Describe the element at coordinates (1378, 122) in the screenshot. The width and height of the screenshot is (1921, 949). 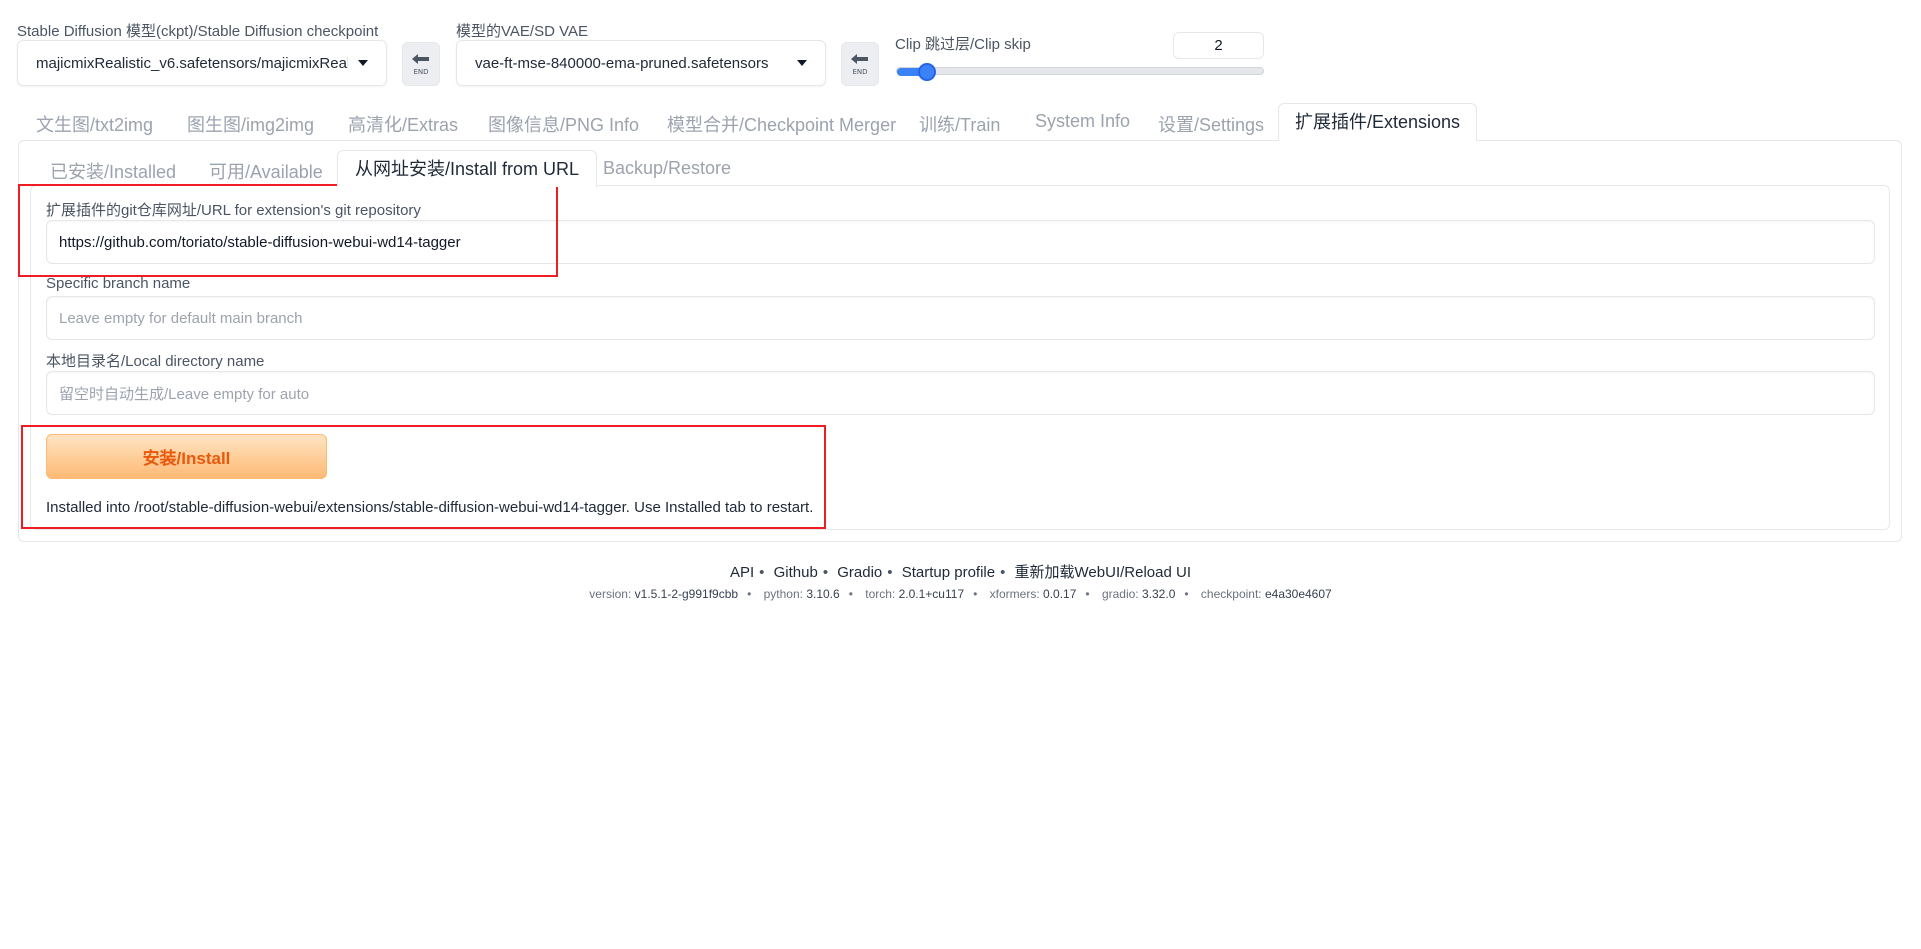
I see `tab-extensions: 扩展插件/Extensions` at that location.